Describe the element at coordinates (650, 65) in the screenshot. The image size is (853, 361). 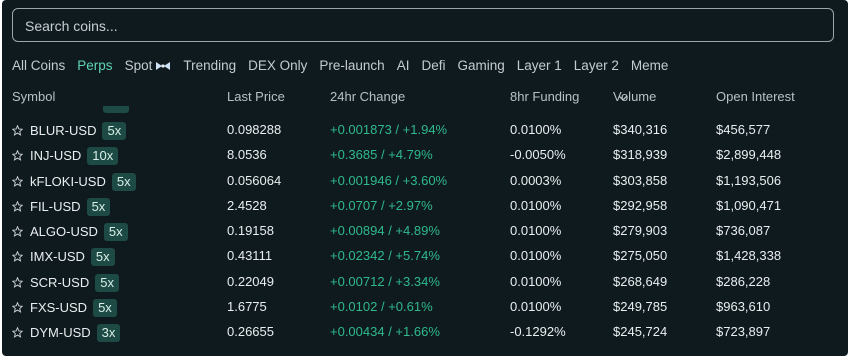
I see `tab-meme: Meme` at that location.